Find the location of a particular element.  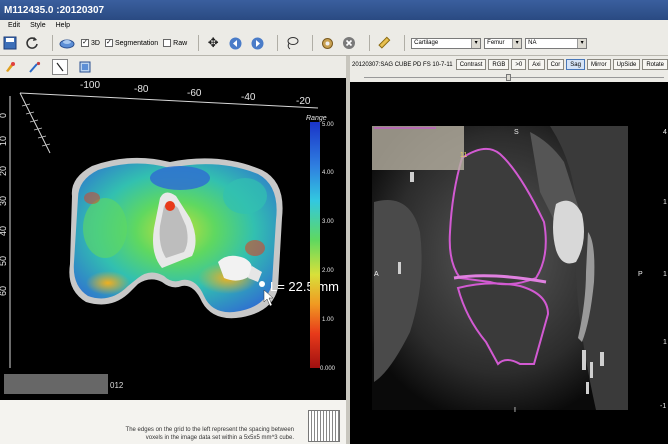

colorbar-title: Range is located at coordinates (316, 118).